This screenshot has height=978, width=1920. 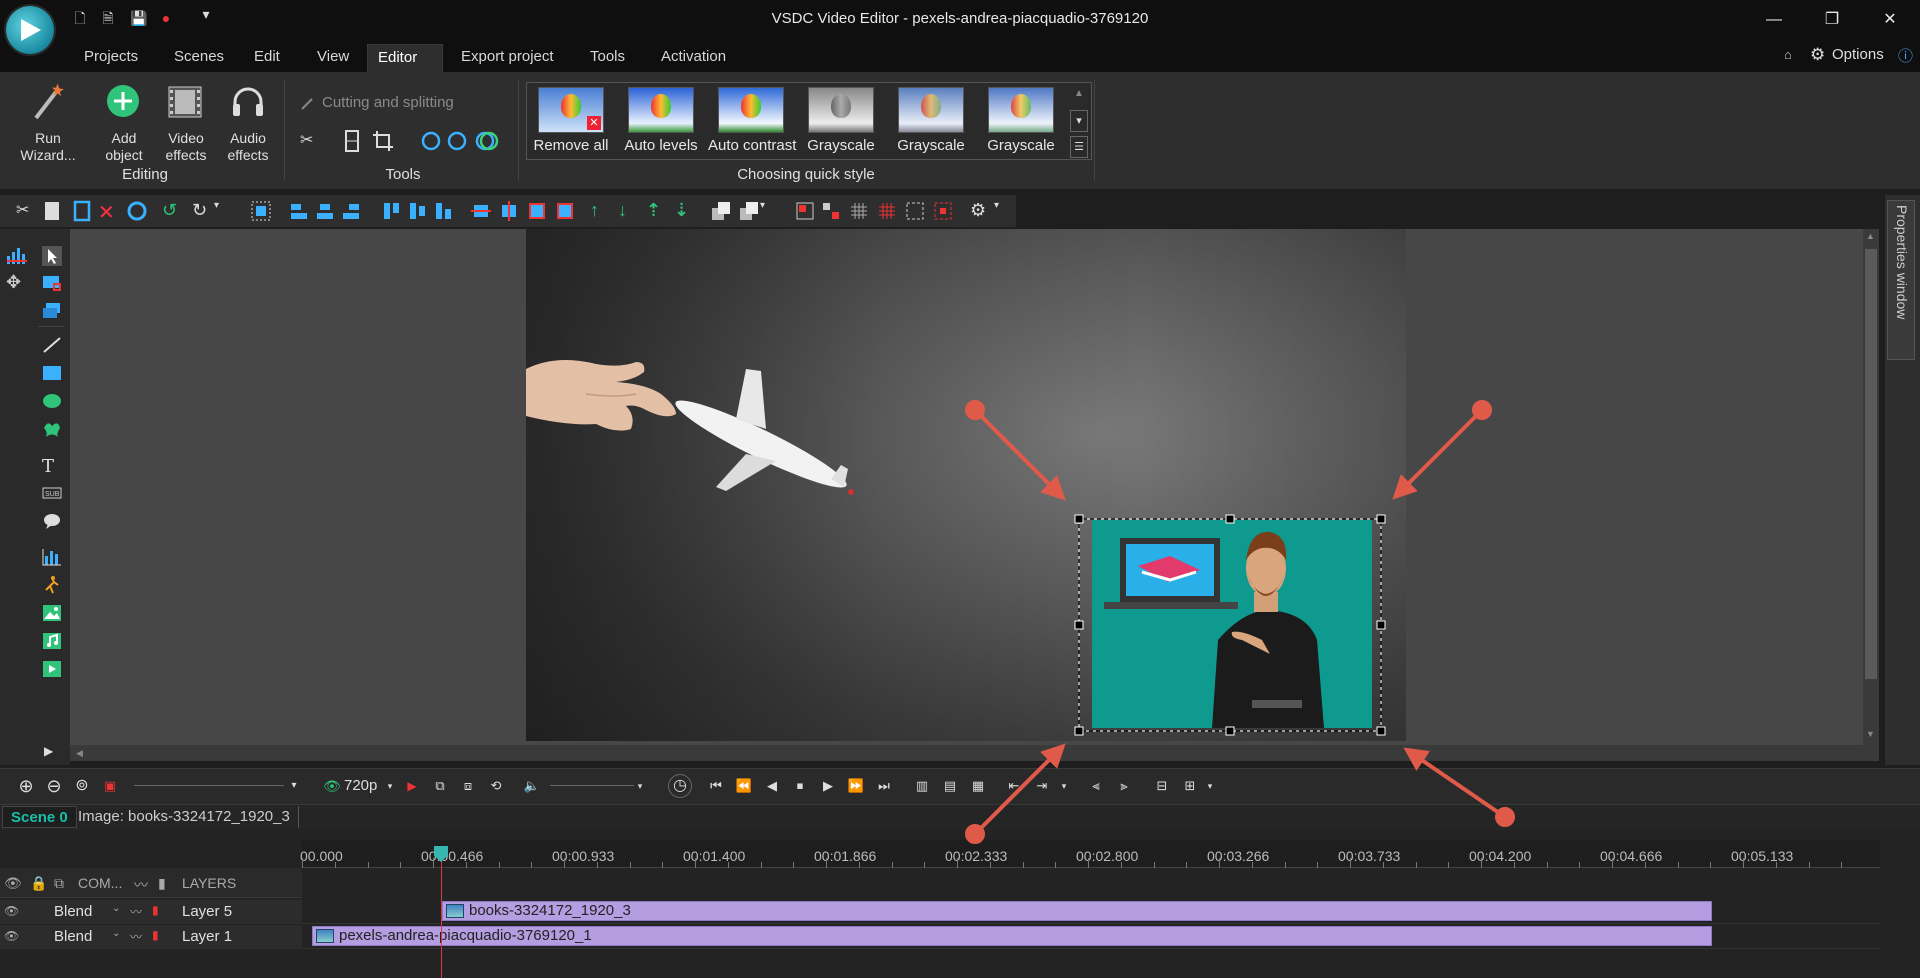 I want to click on delete-icon: ✕, so click(x=109, y=212).